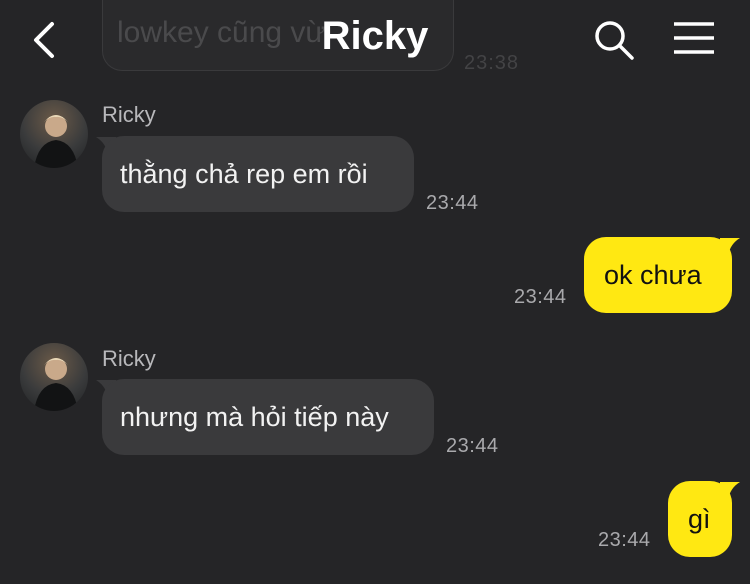 The height and width of the screenshot is (584, 750). What do you see at coordinates (375, 36) in the screenshot?
I see `chat-title: Ricky` at bounding box center [375, 36].